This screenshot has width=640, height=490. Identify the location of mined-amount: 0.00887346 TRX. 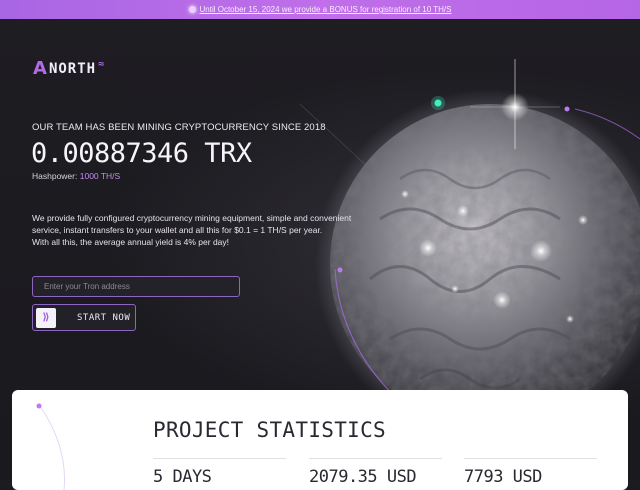
(141, 153).